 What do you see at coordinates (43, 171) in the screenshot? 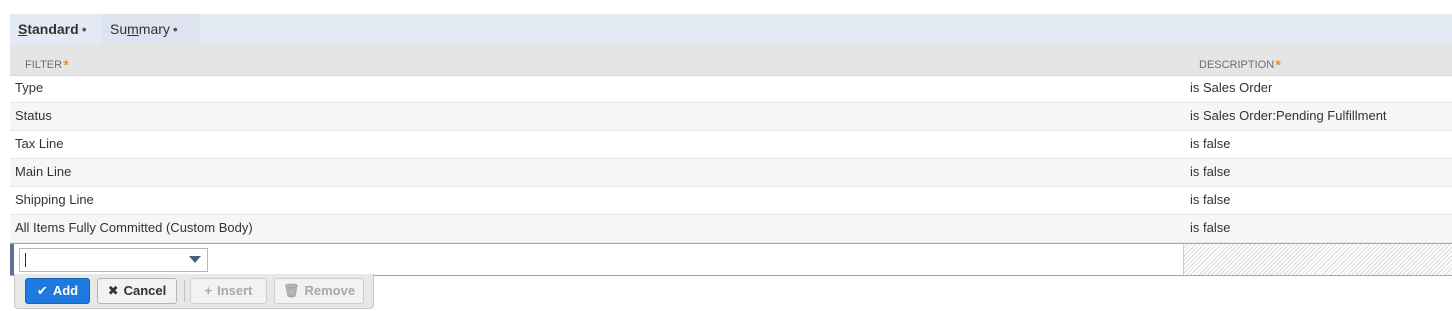
I see `filter-cell: Main Line` at bounding box center [43, 171].